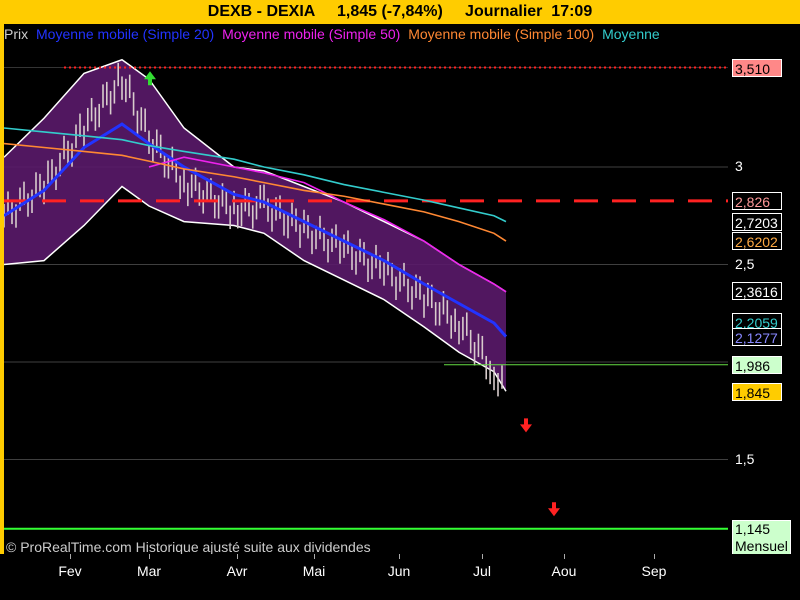  Describe the element at coordinates (482, 571) in the screenshot. I see `x-tick-label: Jul` at that location.